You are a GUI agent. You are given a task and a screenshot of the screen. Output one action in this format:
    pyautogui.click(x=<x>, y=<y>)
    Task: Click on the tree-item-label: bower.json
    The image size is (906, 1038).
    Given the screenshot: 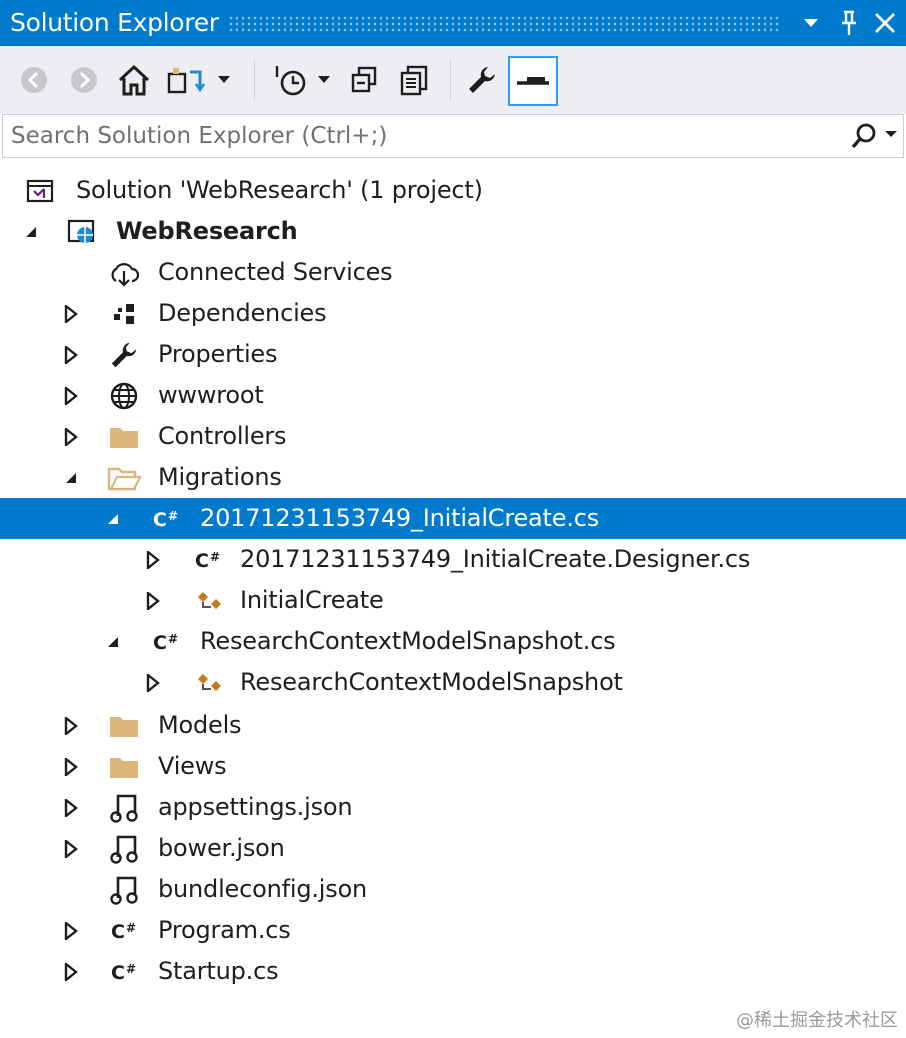 What is the action you would take?
    pyautogui.click(x=221, y=848)
    